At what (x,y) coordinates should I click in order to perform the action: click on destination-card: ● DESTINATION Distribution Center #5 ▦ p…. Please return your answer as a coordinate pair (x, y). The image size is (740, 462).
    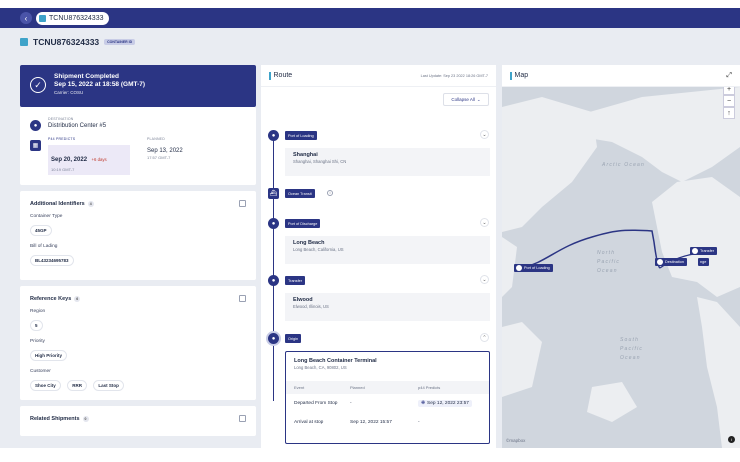
    Looking at the image, I should click on (138, 146).